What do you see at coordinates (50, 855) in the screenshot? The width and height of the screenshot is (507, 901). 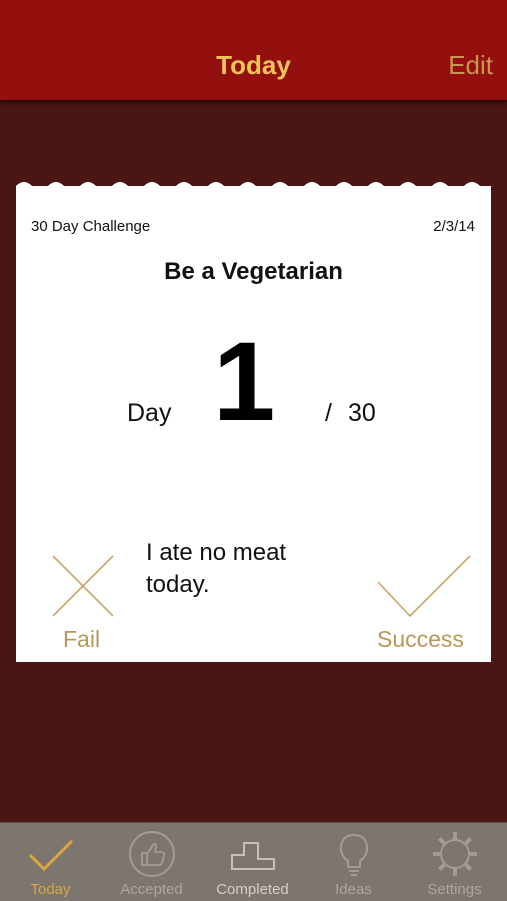 I see `check-icon` at bounding box center [50, 855].